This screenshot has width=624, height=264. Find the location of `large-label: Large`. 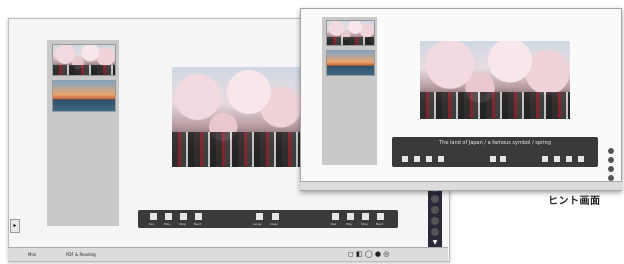

large-label: Large is located at coordinates (257, 224).